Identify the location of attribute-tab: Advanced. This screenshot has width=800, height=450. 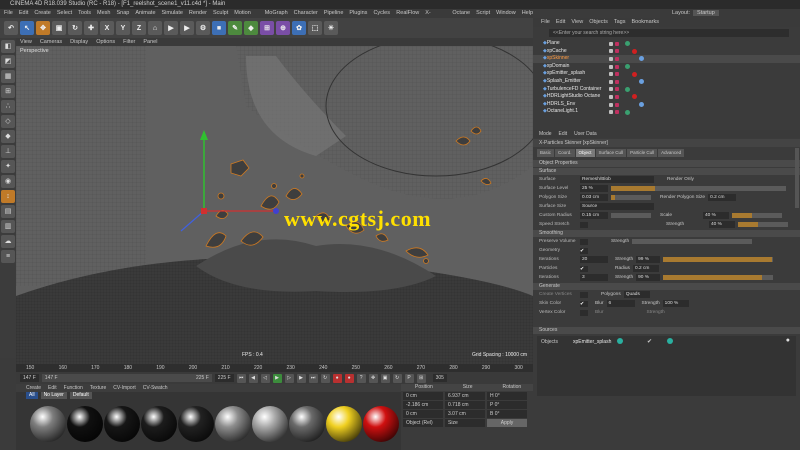
(671, 153).